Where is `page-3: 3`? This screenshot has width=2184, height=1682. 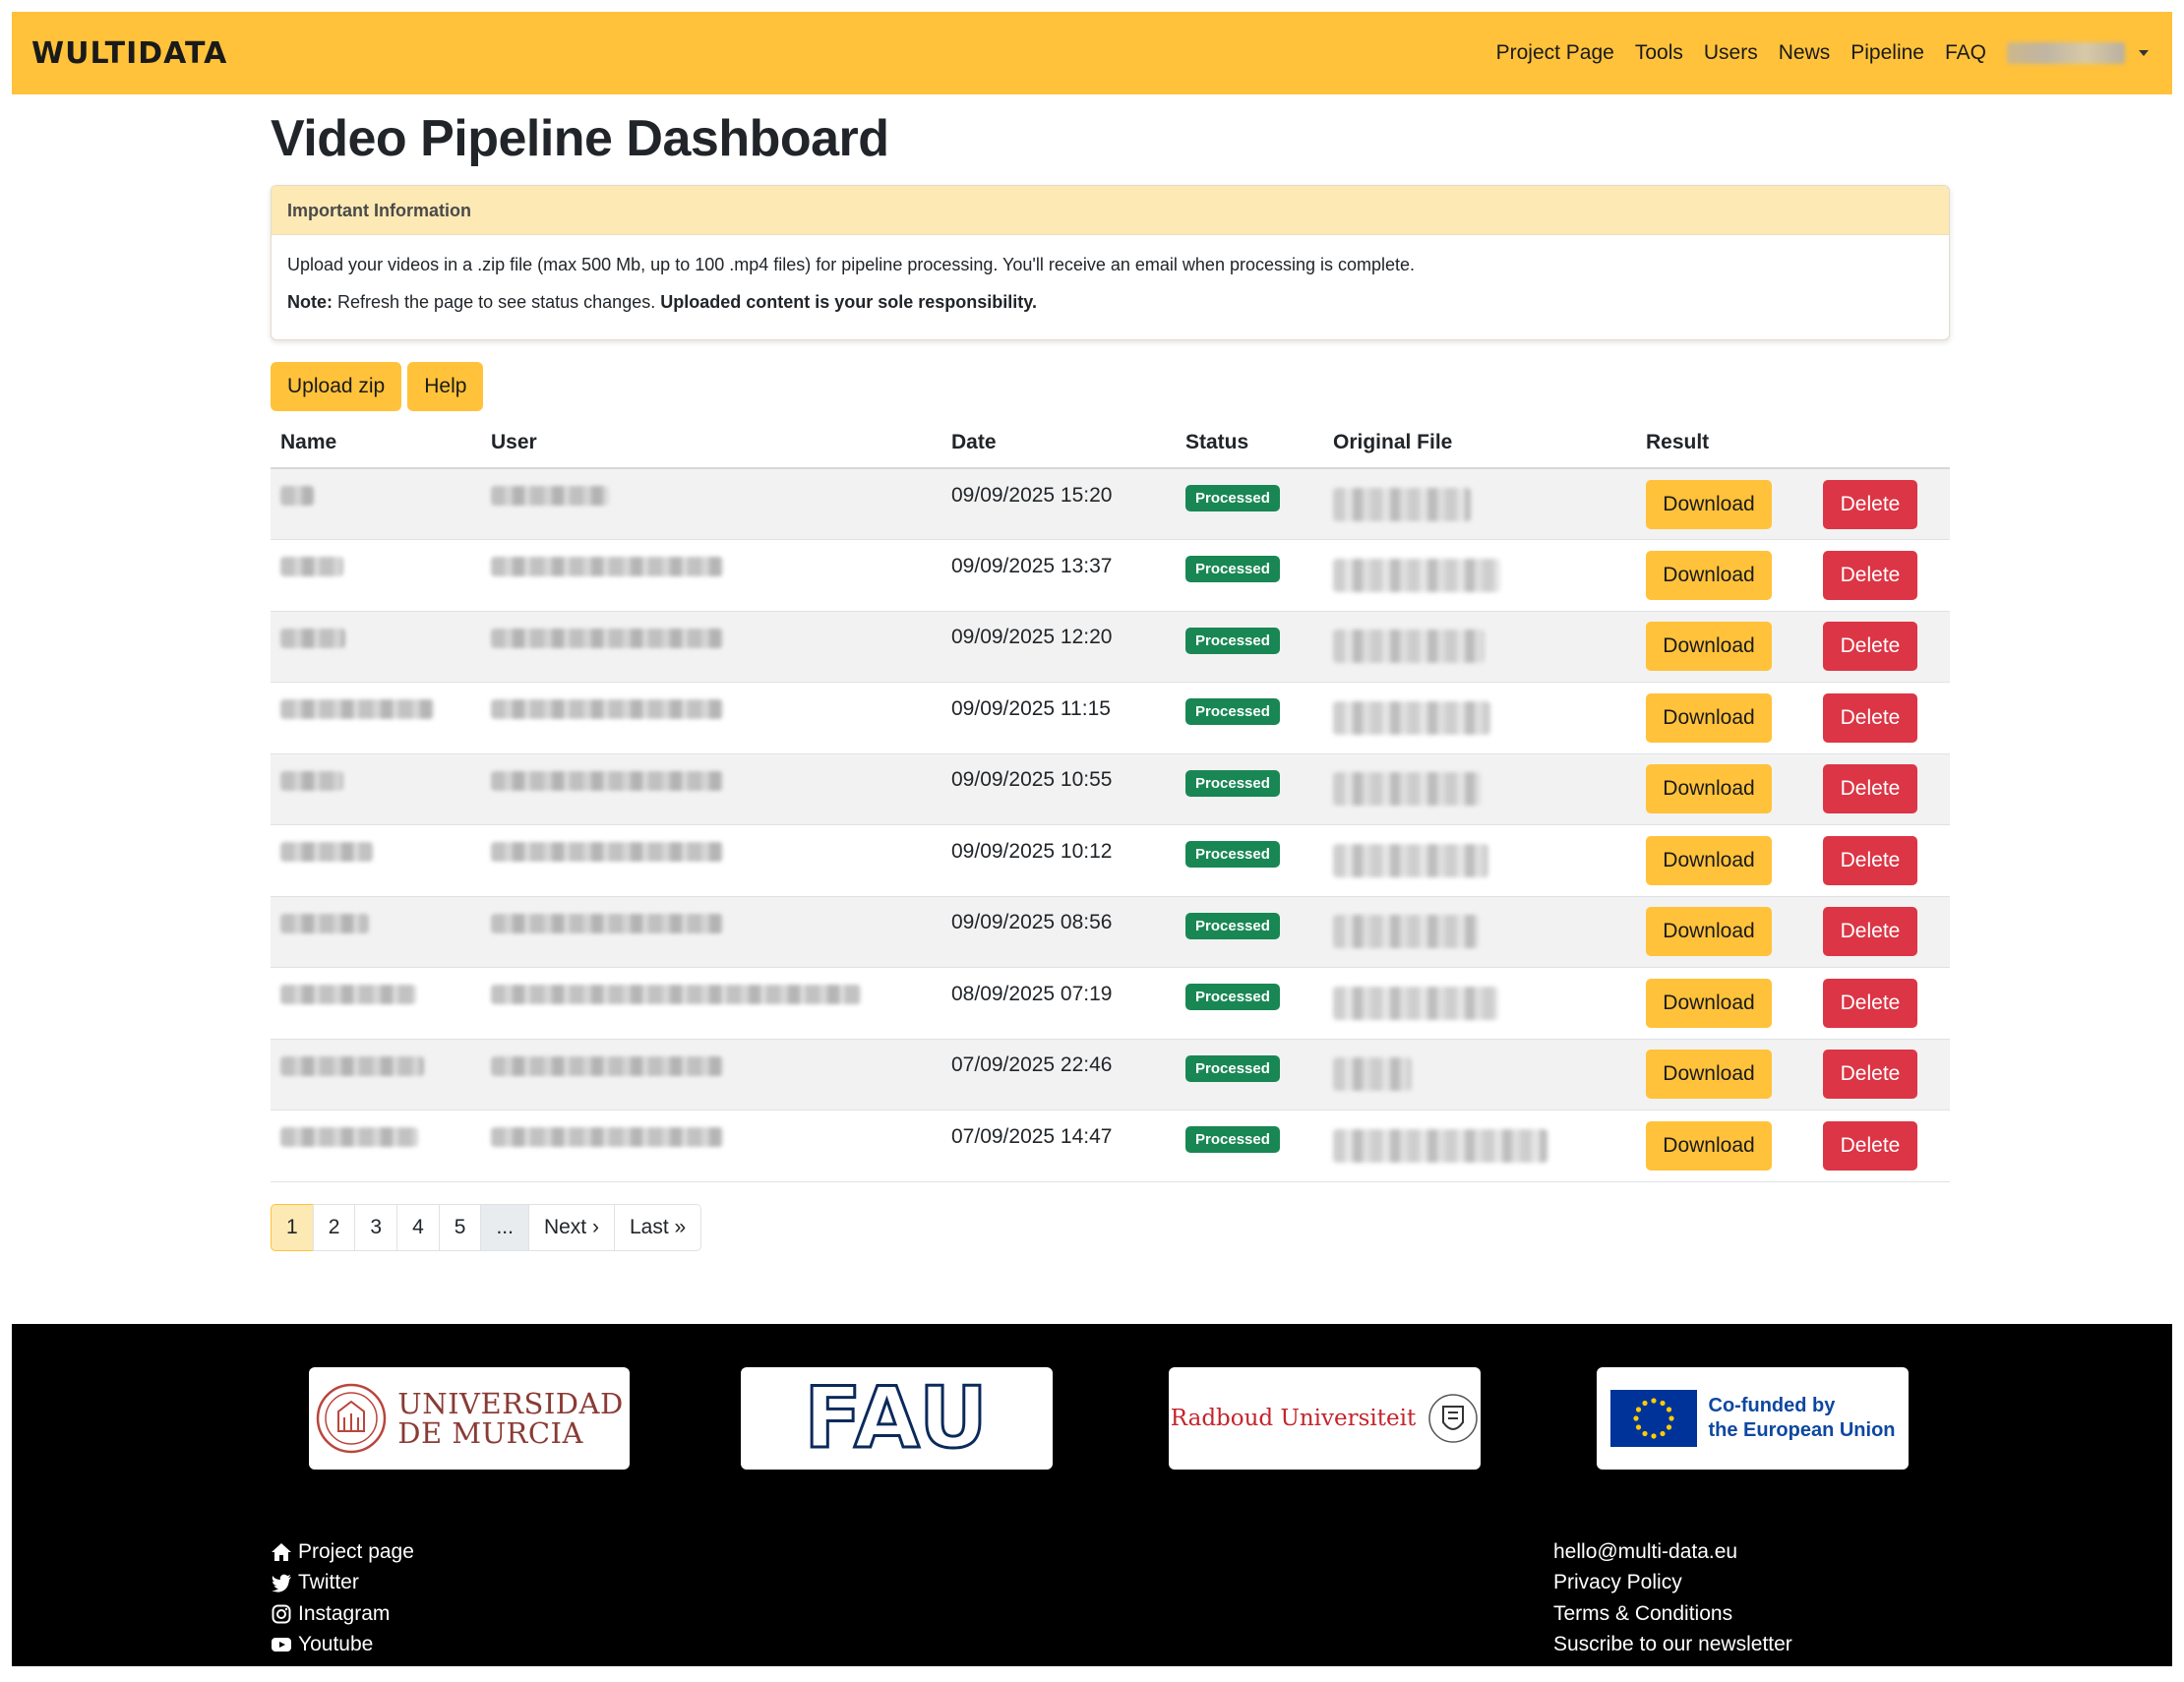 page-3: 3 is located at coordinates (376, 1227).